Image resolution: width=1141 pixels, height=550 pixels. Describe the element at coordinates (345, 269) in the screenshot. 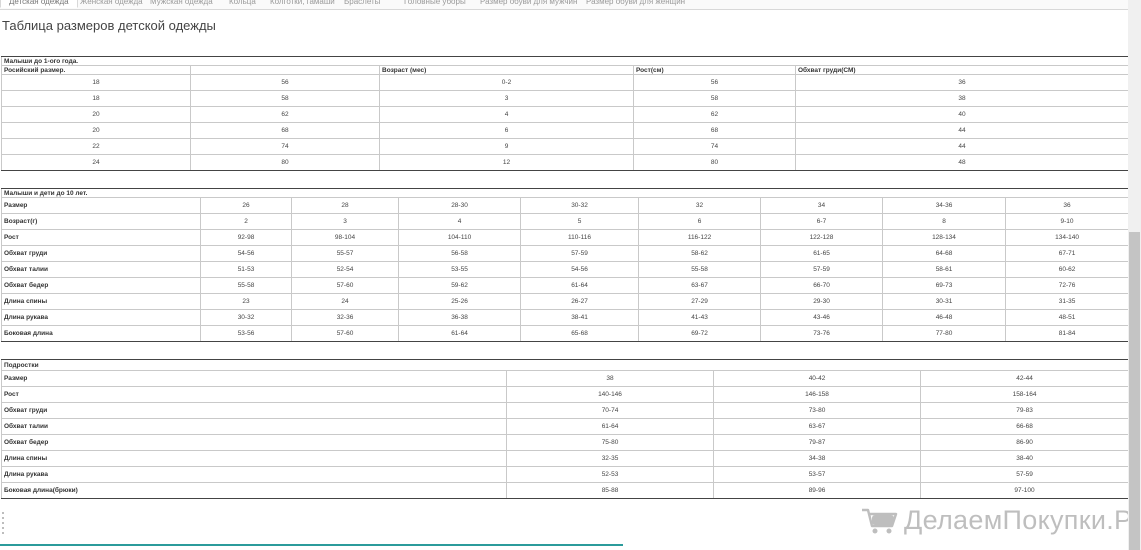

I see `table-cell: 52-54` at that location.